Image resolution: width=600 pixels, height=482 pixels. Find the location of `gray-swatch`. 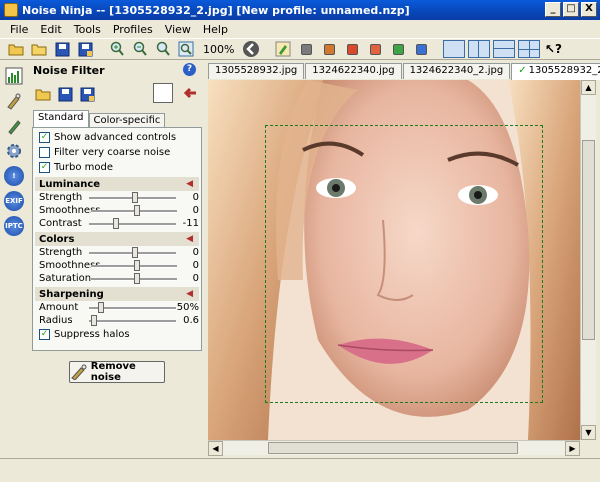

gray-swatch is located at coordinates (306, 49).